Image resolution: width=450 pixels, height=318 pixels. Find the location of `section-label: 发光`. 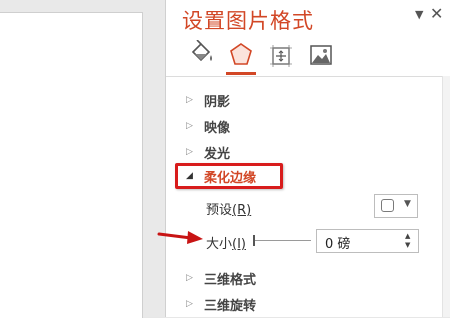

section-label: 发光 is located at coordinates (217, 154).